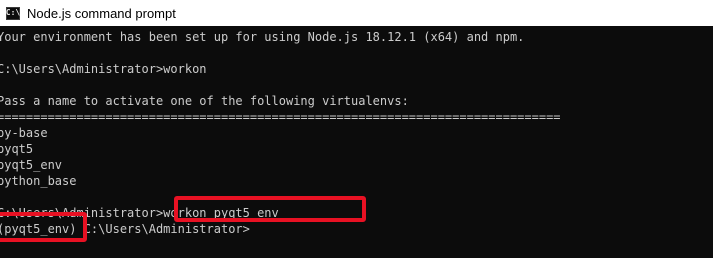  Describe the element at coordinates (17, 149) in the screenshot. I see `console-line-venv-pyqt5: pyqt5` at that location.